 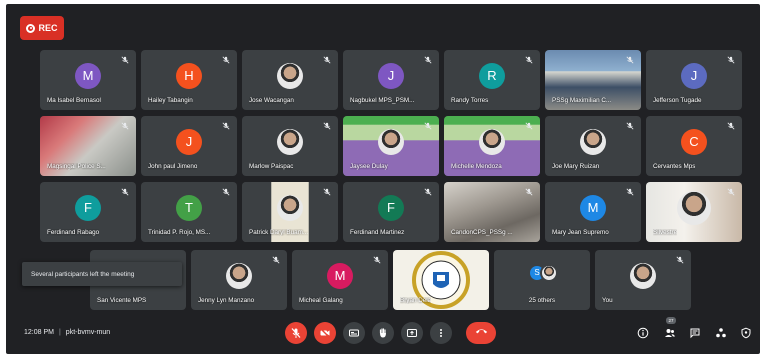 I want to click on leave-call-button, so click(x=481, y=333).